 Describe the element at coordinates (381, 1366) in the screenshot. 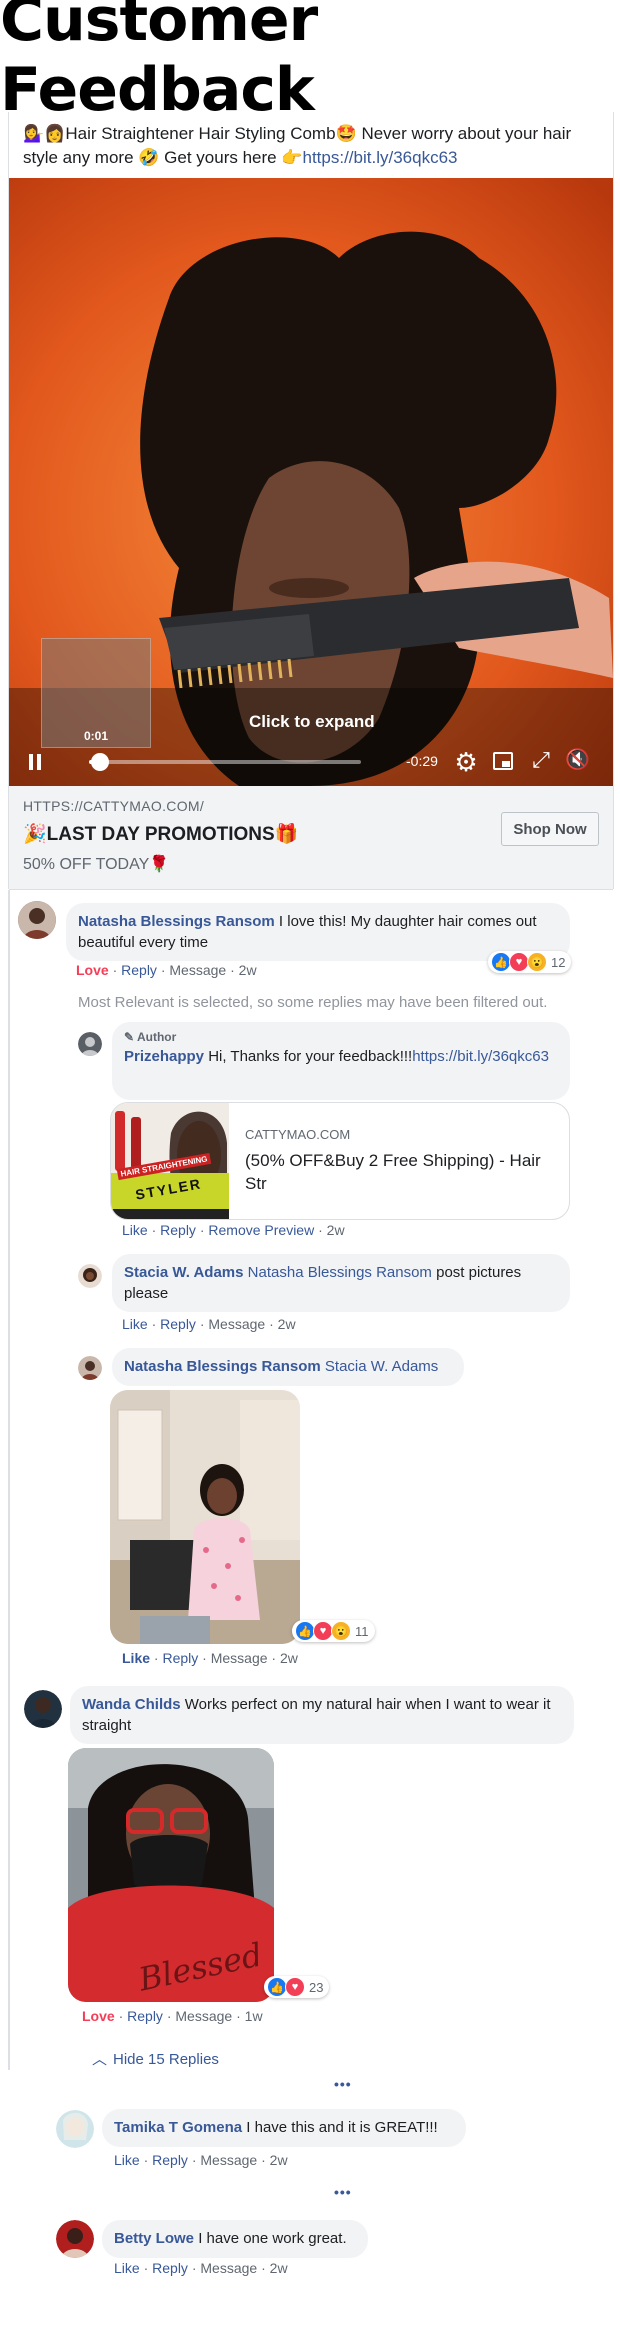

I see `comment-mention: Stacia W. Adams` at that location.